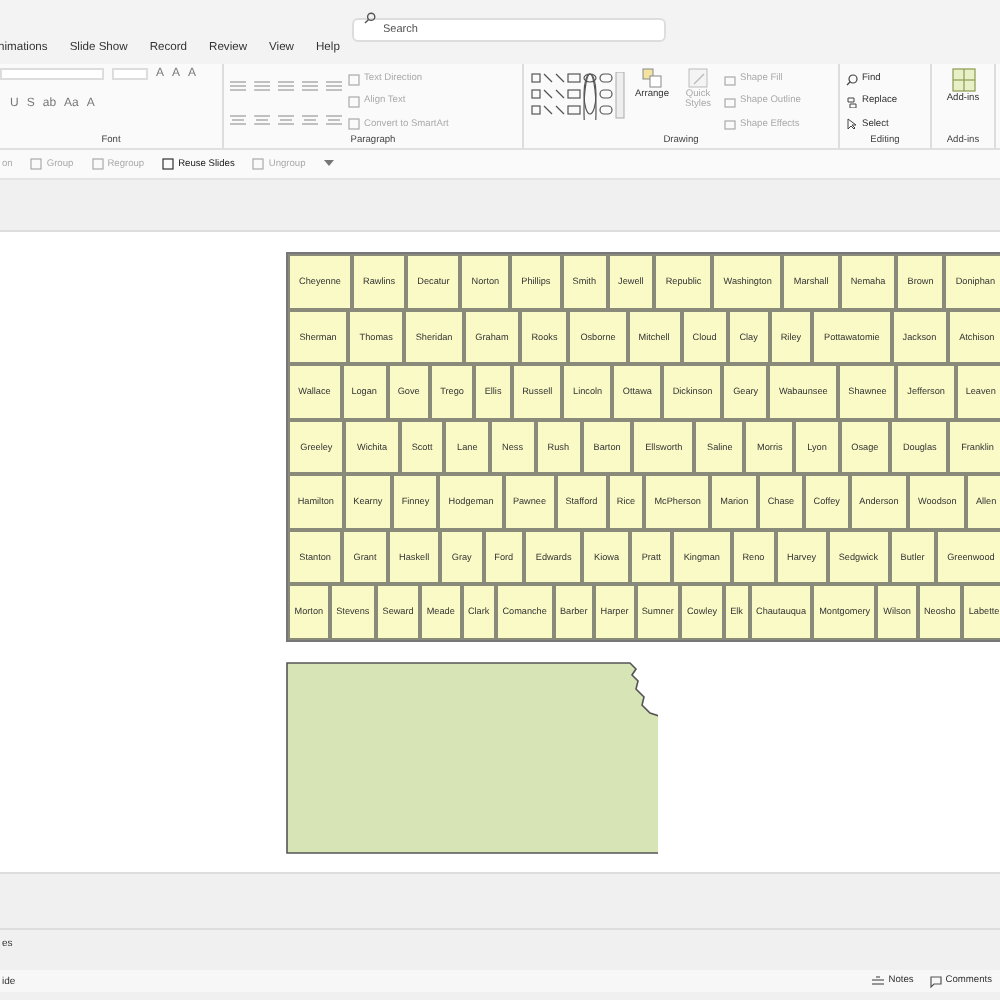 The height and width of the screenshot is (1000, 1000). Describe the element at coordinates (328, 164) in the screenshot. I see `caret-icon` at that location.